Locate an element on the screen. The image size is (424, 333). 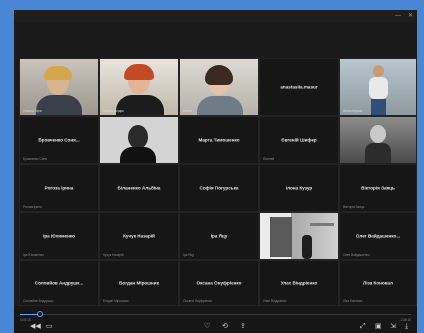
participant-label: Бровченко Соня is located at coordinates (35, 159).